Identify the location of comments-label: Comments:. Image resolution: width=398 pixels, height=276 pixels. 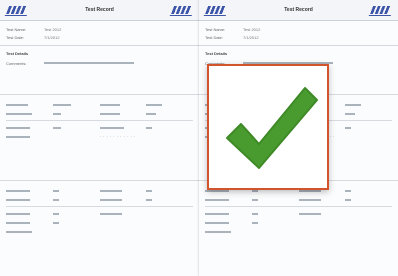
(16, 63).